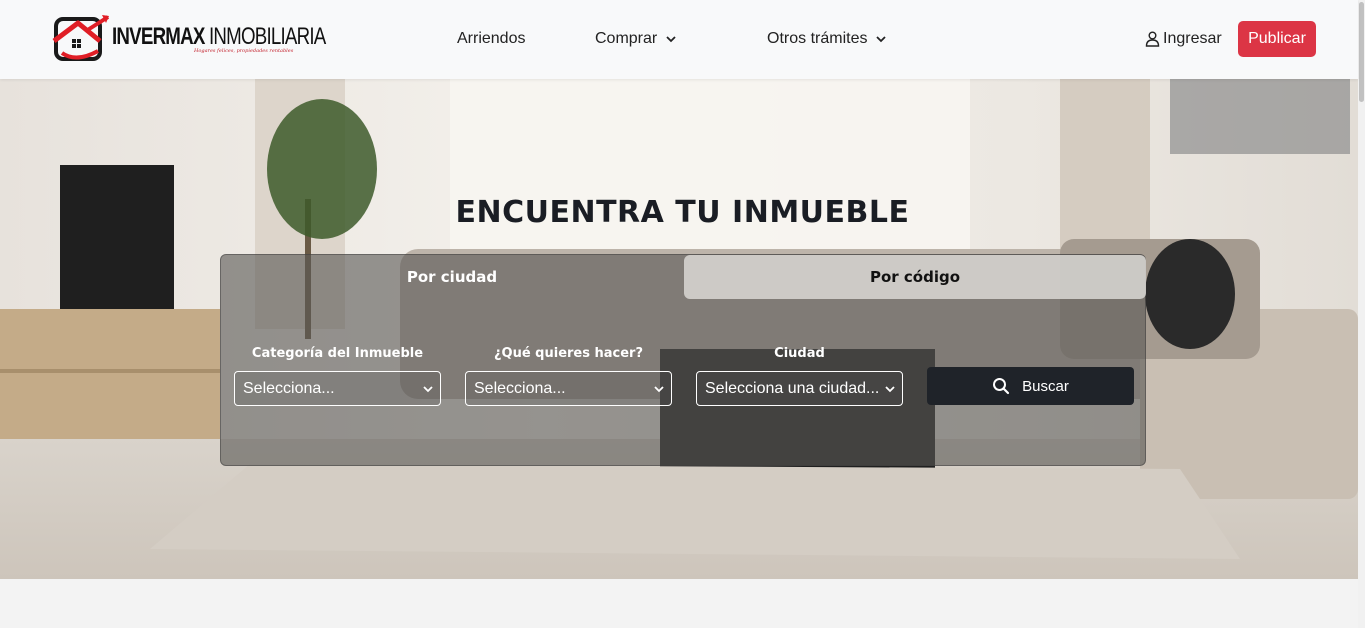 Image resolution: width=1365 pixels, height=628 pixels. What do you see at coordinates (1152, 39) in the screenshot?
I see `user-icon` at bounding box center [1152, 39].